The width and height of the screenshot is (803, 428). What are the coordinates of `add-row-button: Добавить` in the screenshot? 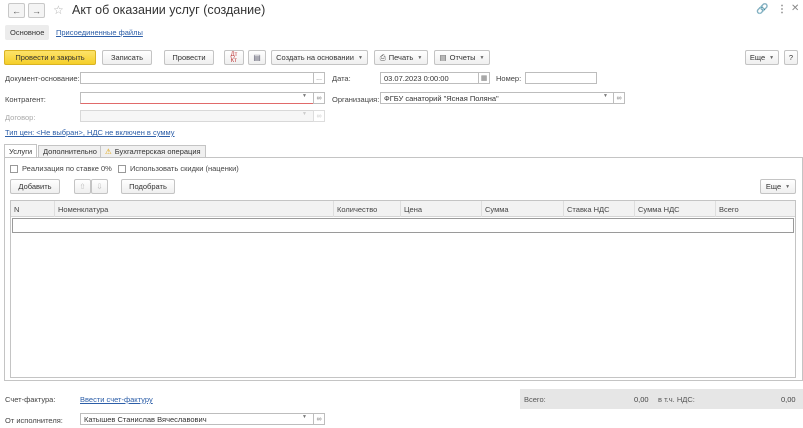 It's located at (35, 186).